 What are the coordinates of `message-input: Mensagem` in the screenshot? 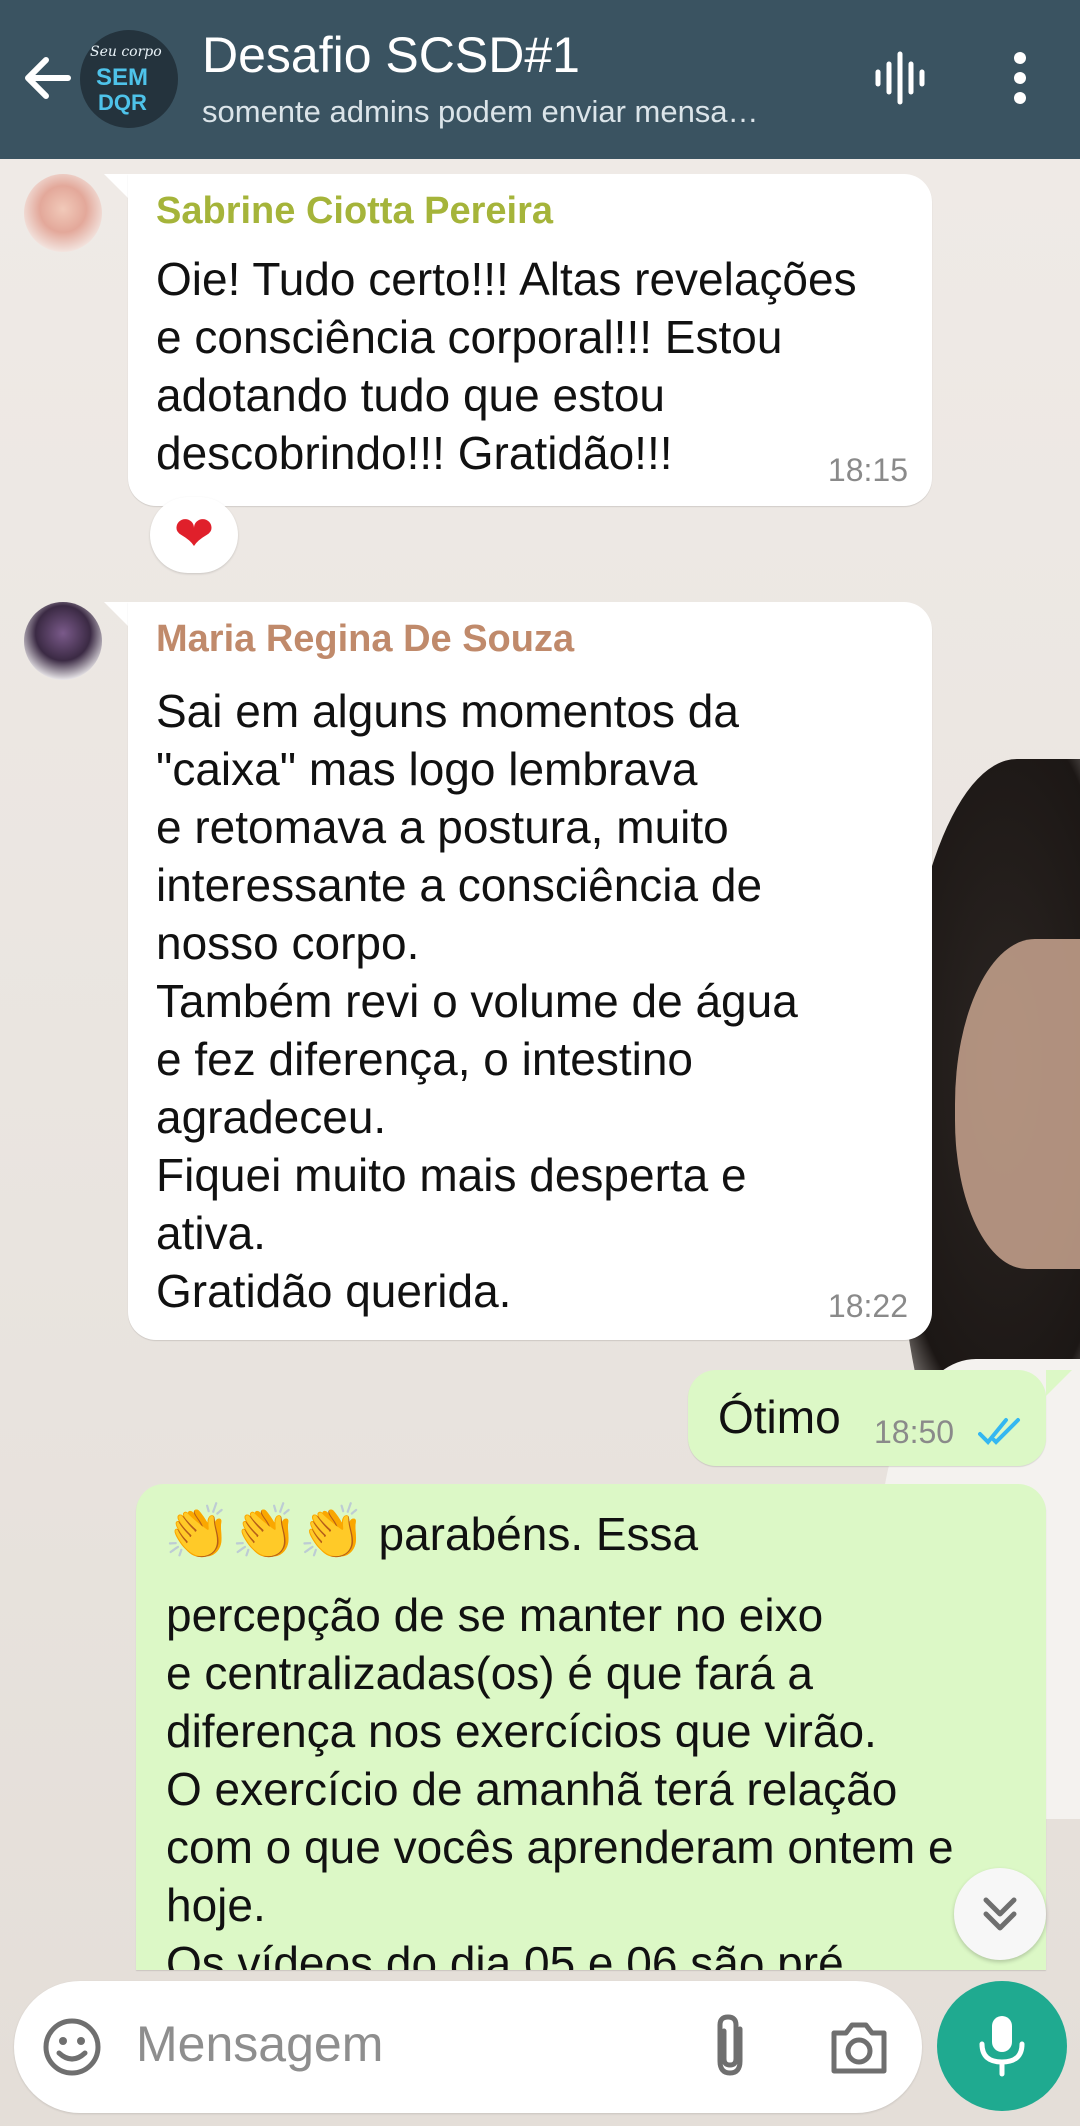 It's located at (259, 2044).